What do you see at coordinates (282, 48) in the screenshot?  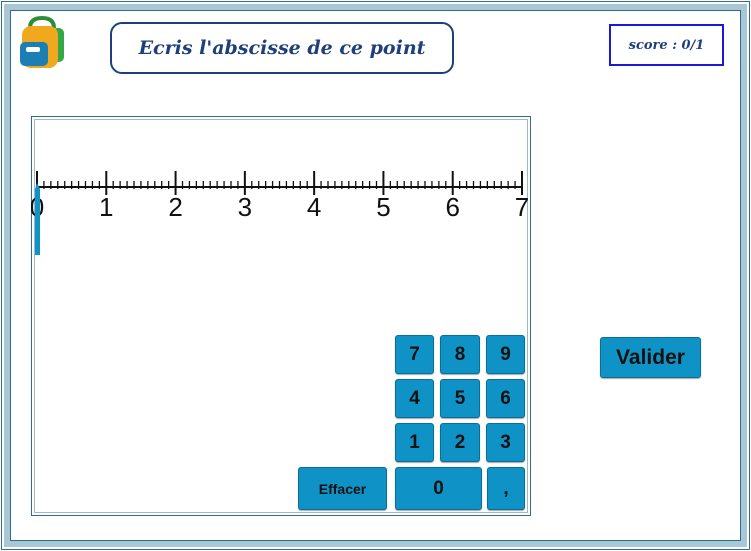 I see `page-title: Ecris l'abscisse de ce point` at bounding box center [282, 48].